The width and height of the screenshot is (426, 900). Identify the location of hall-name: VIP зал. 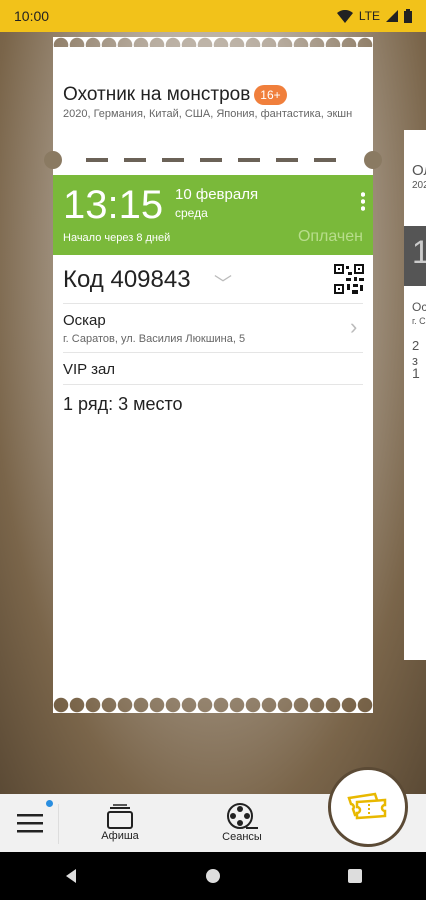
(89, 369).